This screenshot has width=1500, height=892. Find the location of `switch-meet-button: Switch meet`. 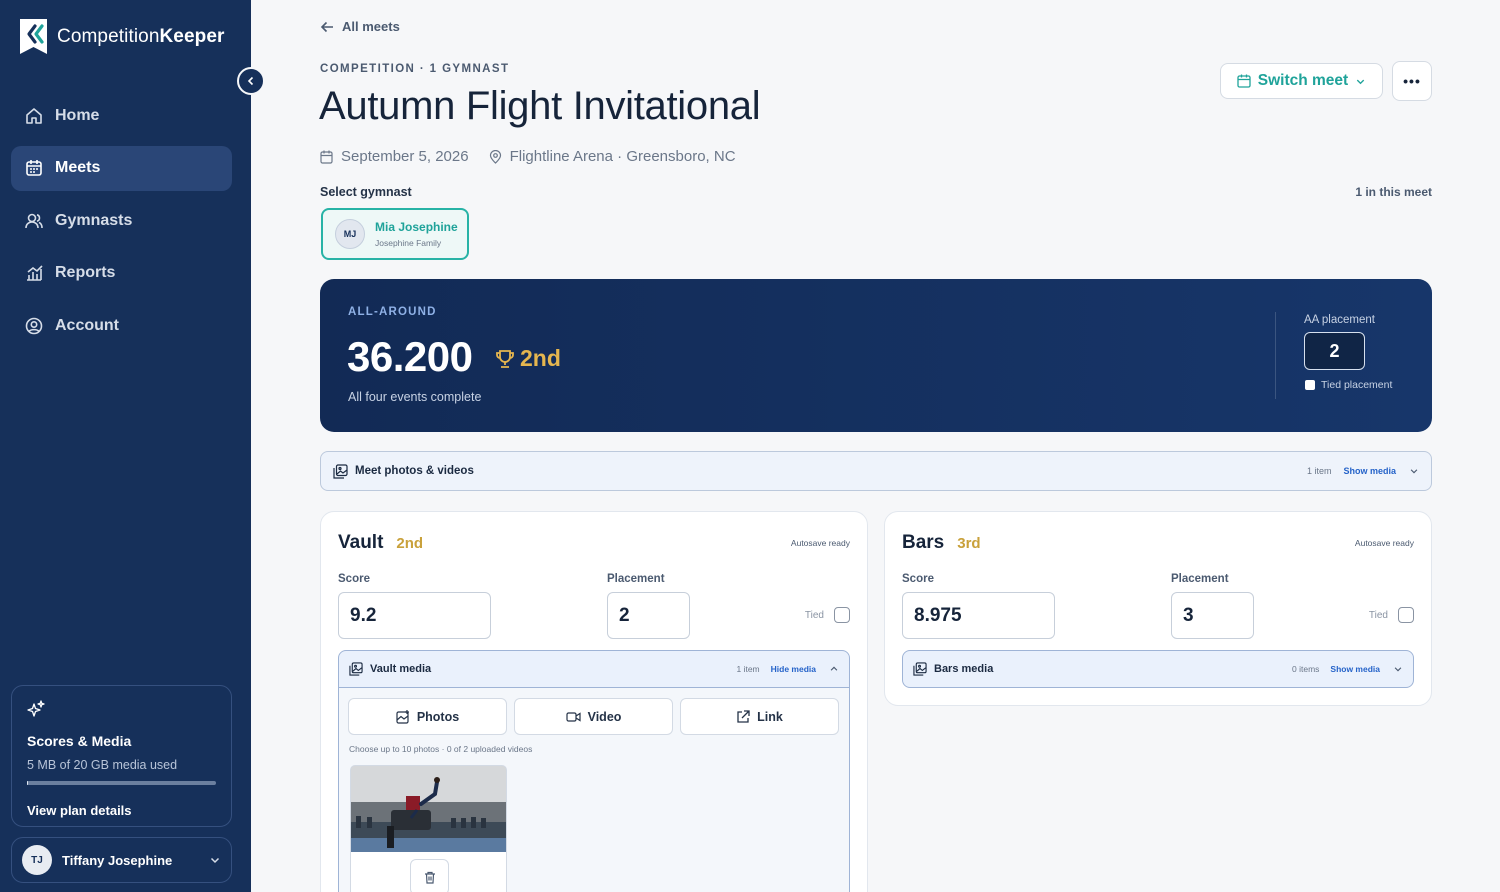

switch-meet-button: Switch meet is located at coordinates (1301, 81).